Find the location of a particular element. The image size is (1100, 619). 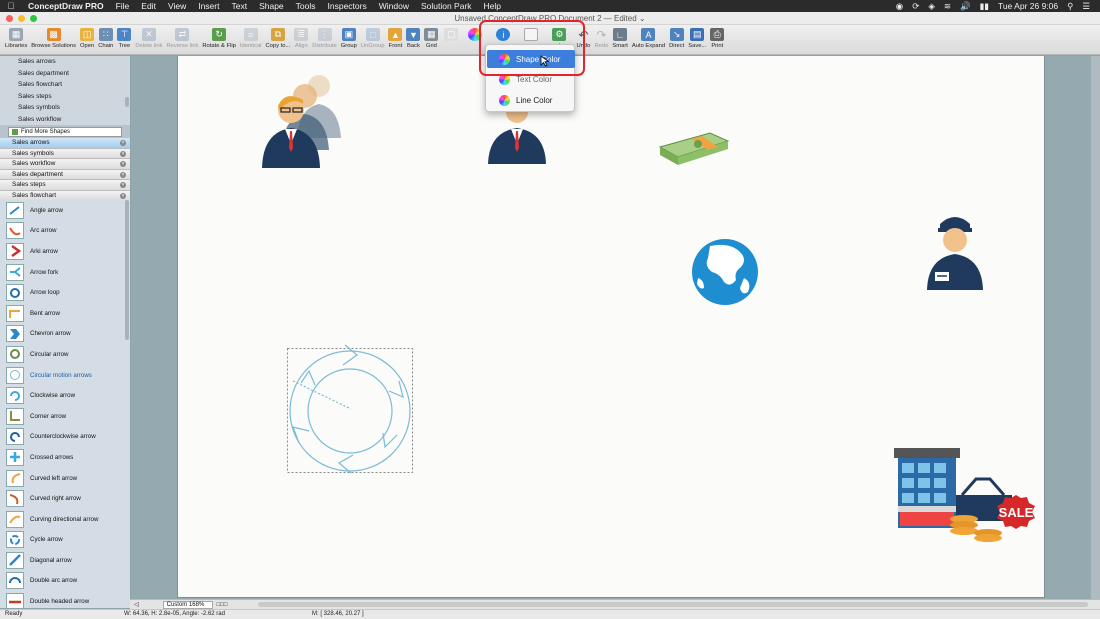

identical-button: ≡ Identical is located at coordinates (251, 37).